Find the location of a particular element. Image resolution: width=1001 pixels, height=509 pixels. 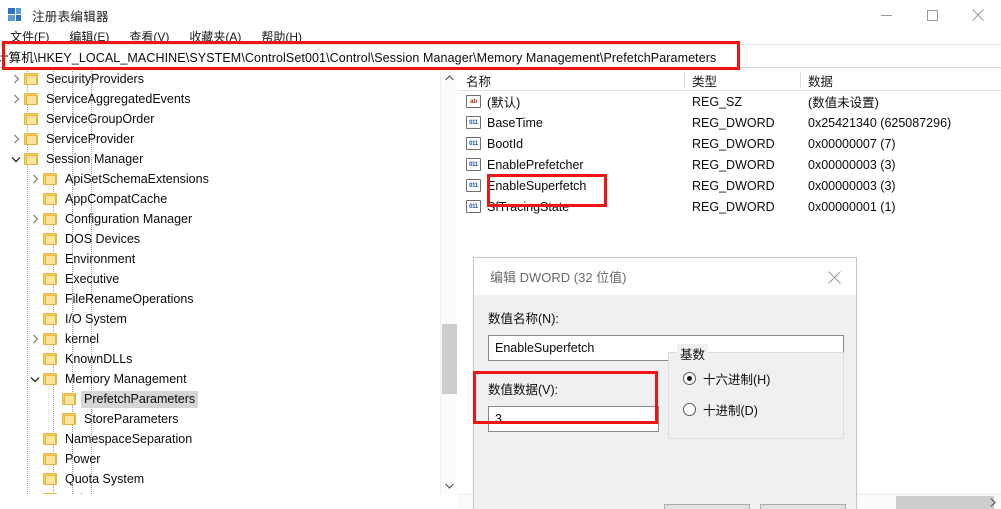

tree-item-kernel: kernel is located at coordinates (228, 339).